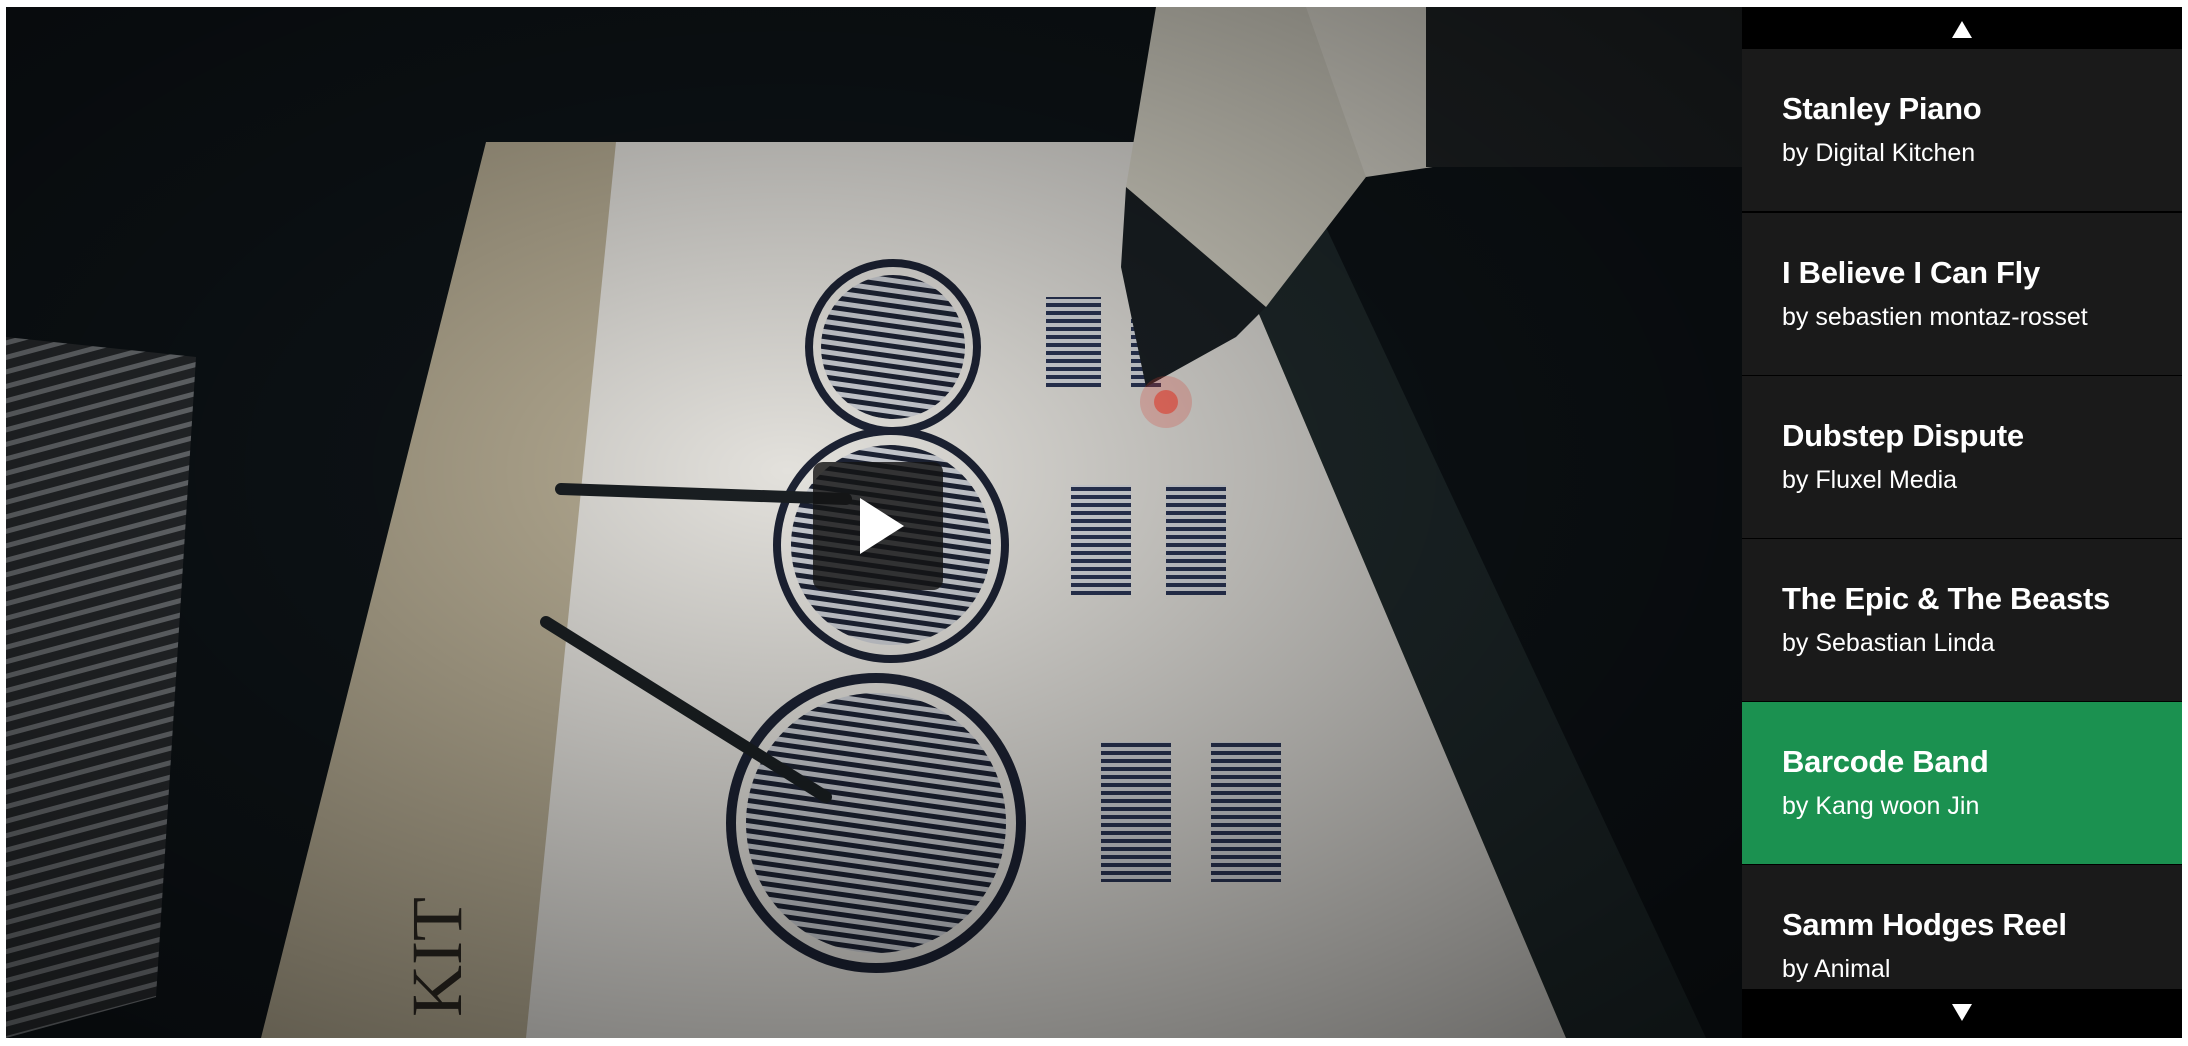  I want to click on play-icon, so click(882, 526).